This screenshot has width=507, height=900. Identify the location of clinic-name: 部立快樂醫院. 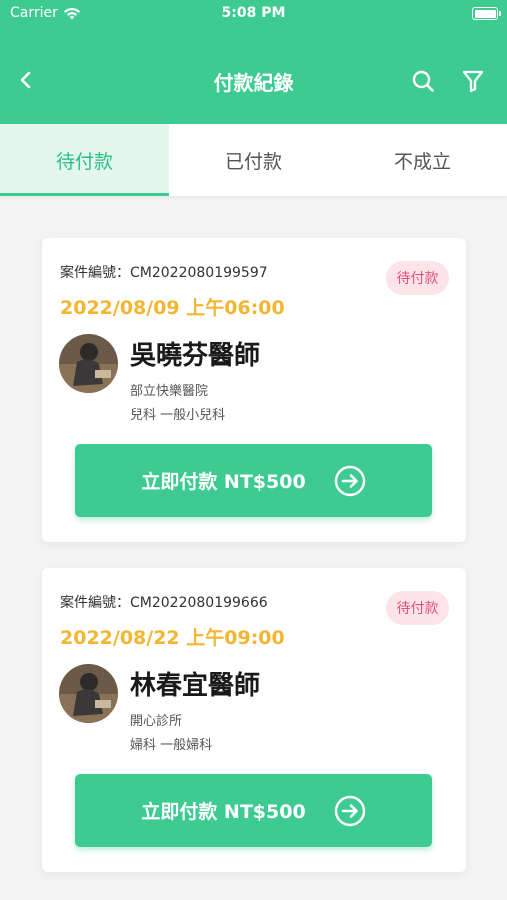
(169, 391).